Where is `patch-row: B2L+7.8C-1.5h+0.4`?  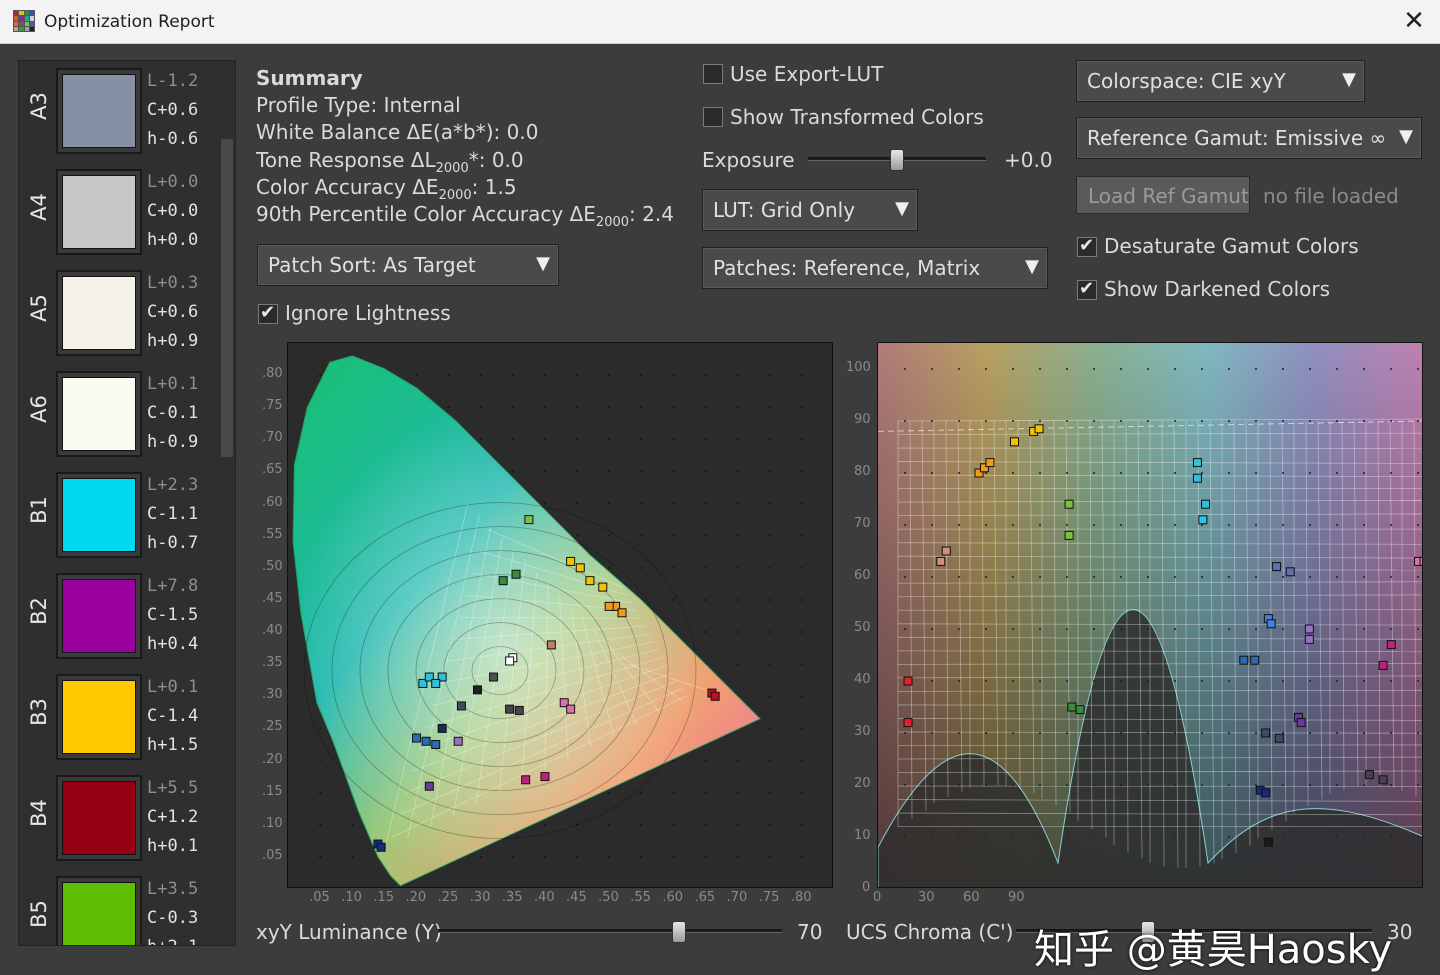
patch-row: B2L+7.8C-1.5h+0.4 is located at coordinates (119, 616).